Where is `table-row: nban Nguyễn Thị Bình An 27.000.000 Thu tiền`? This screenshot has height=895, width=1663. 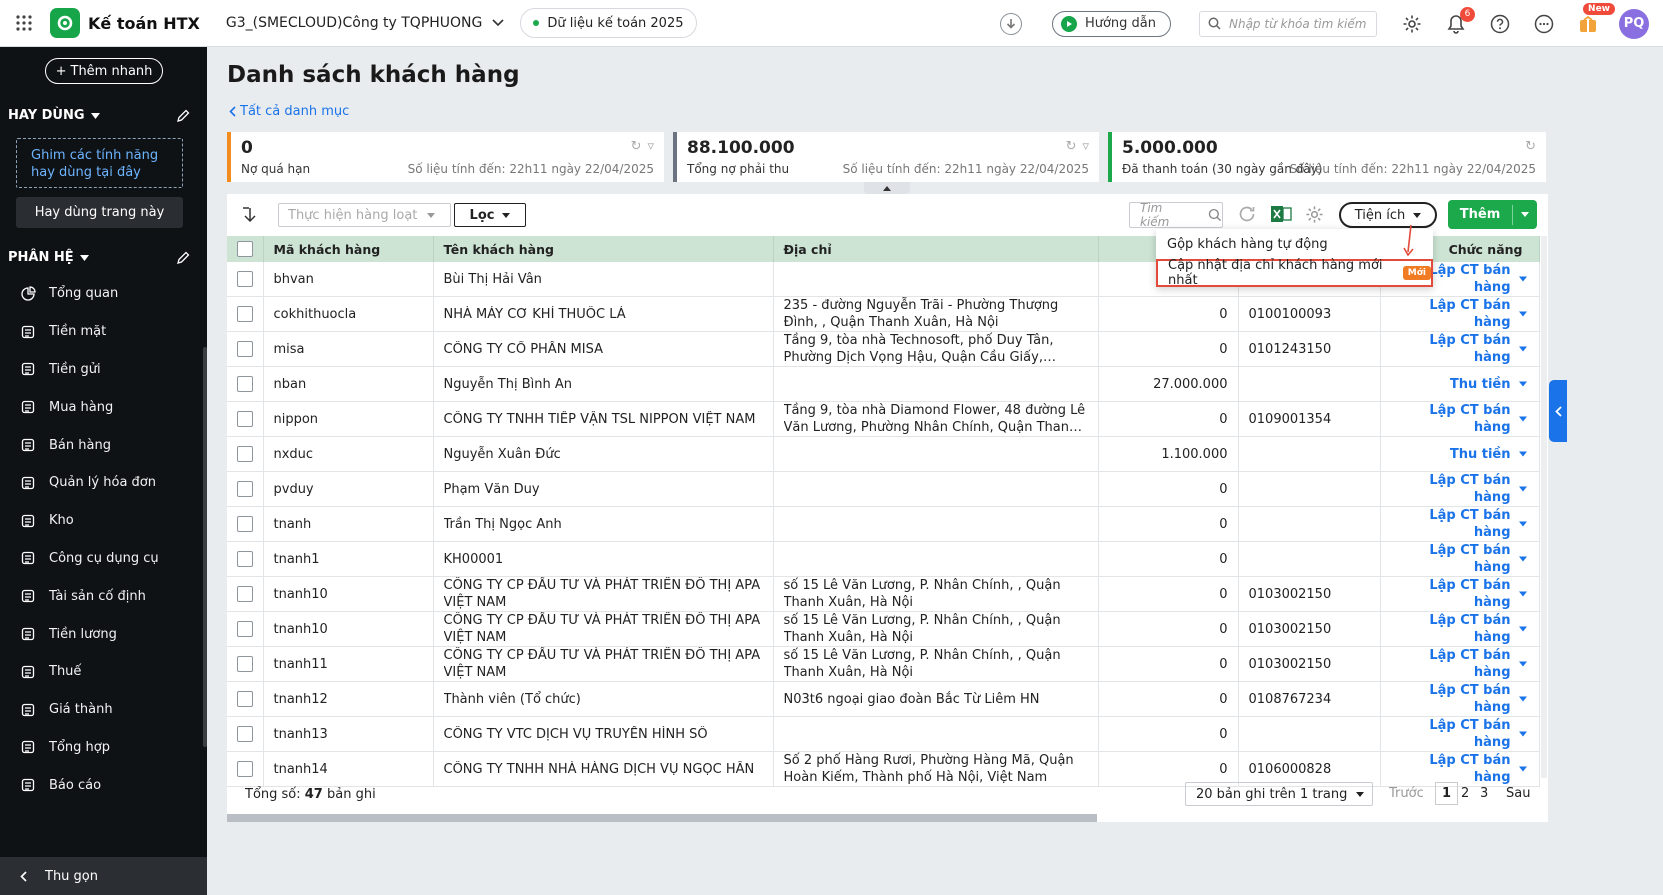 table-row: nban Nguyễn Thị Bình An 27.000.000 Thu tiền is located at coordinates (883, 384).